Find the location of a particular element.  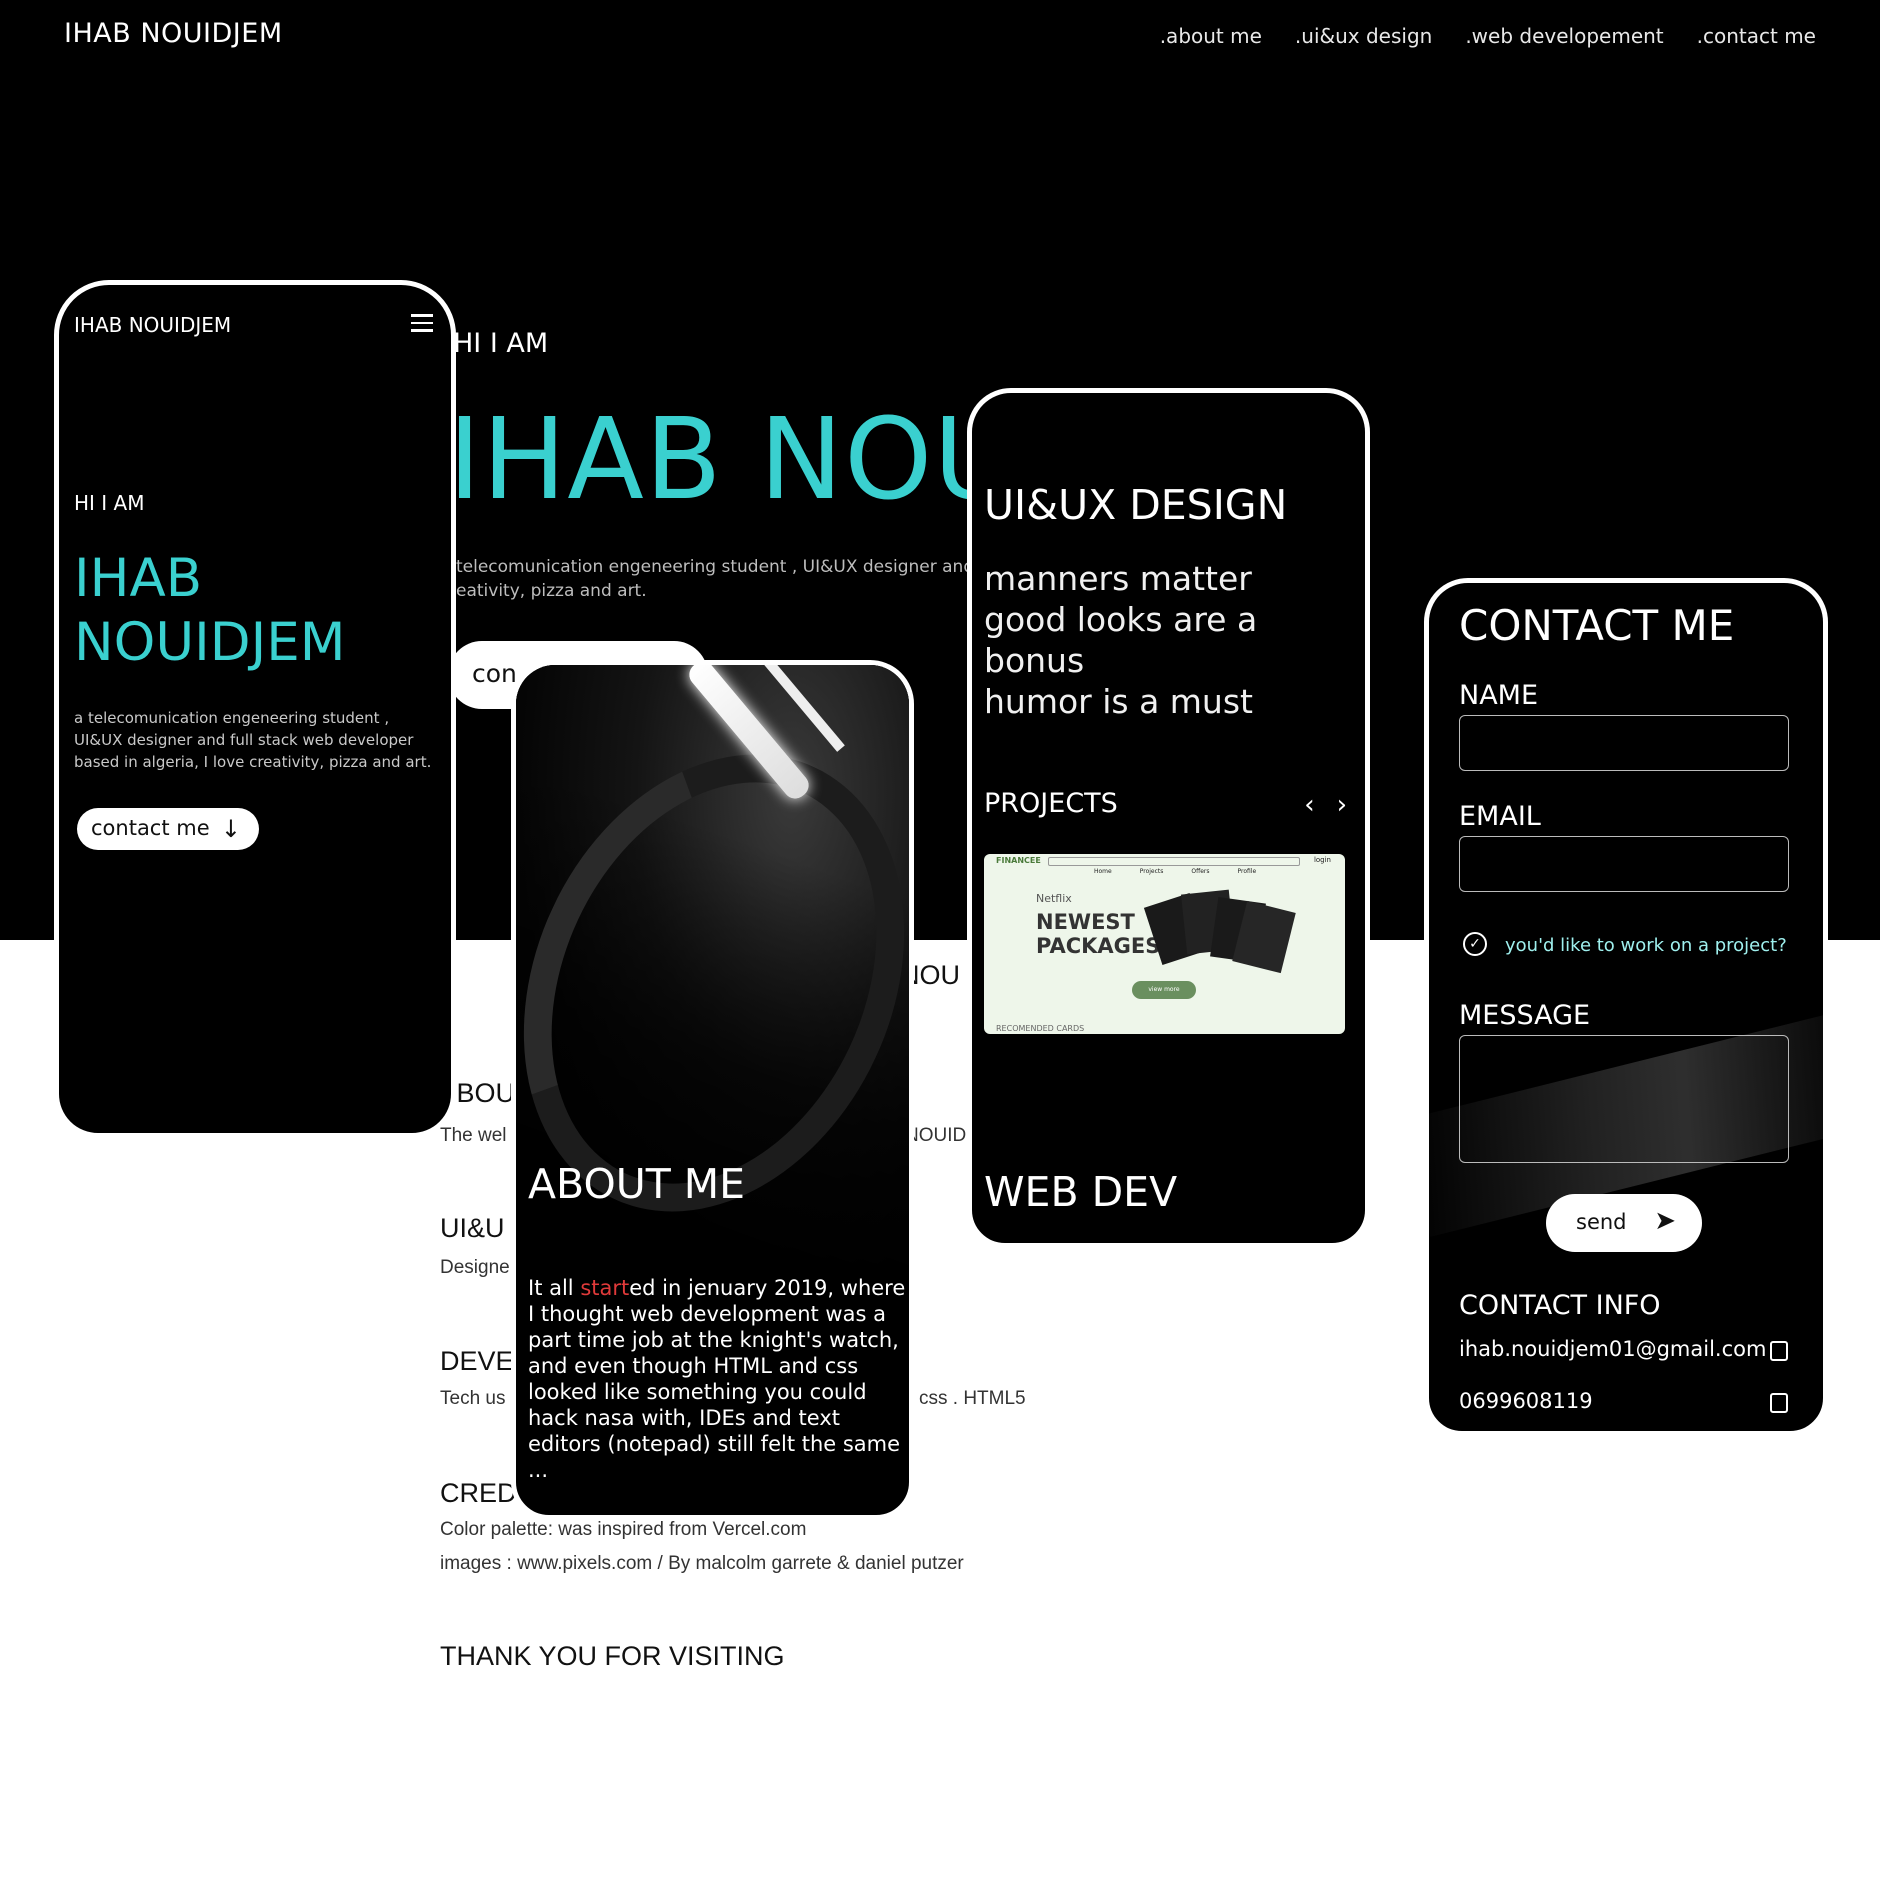

email-field is located at coordinates (1624, 864).